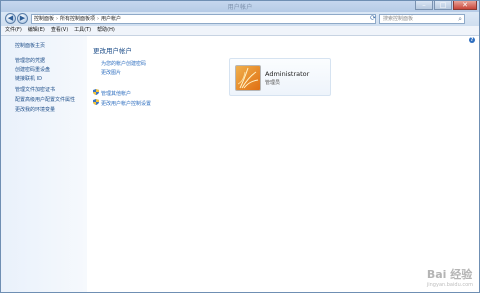  Describe the element at coordinates (13, 30) in the screenshot. I see `menu-file: 文件(F)` at that location.